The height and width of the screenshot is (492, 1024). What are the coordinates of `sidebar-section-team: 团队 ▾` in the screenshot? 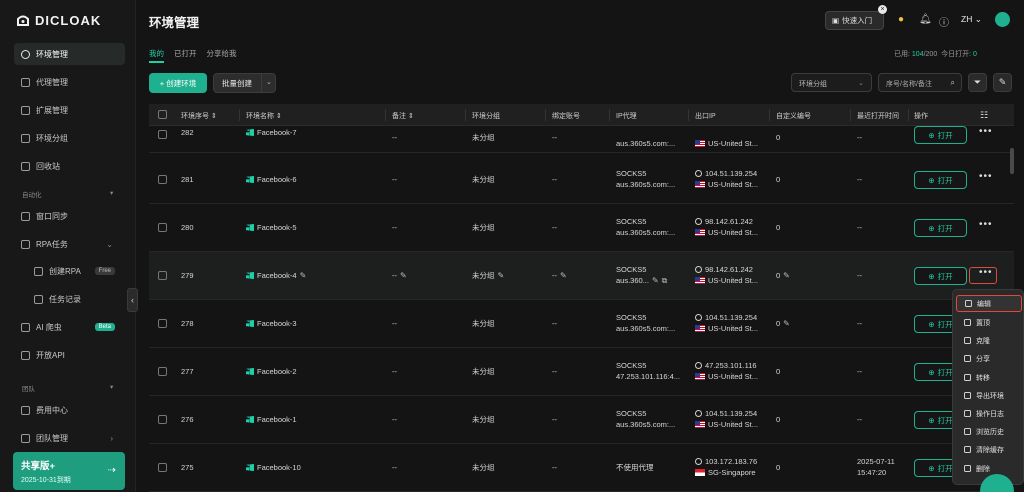 It's located at (67, 388).